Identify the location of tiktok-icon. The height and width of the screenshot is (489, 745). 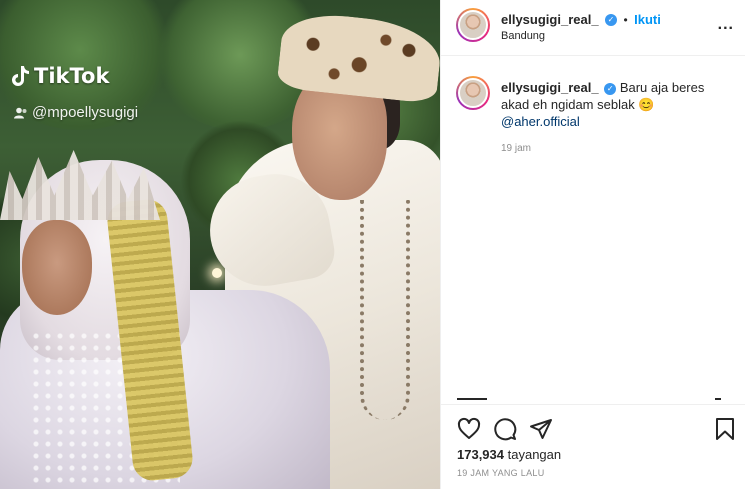
(20, 76).